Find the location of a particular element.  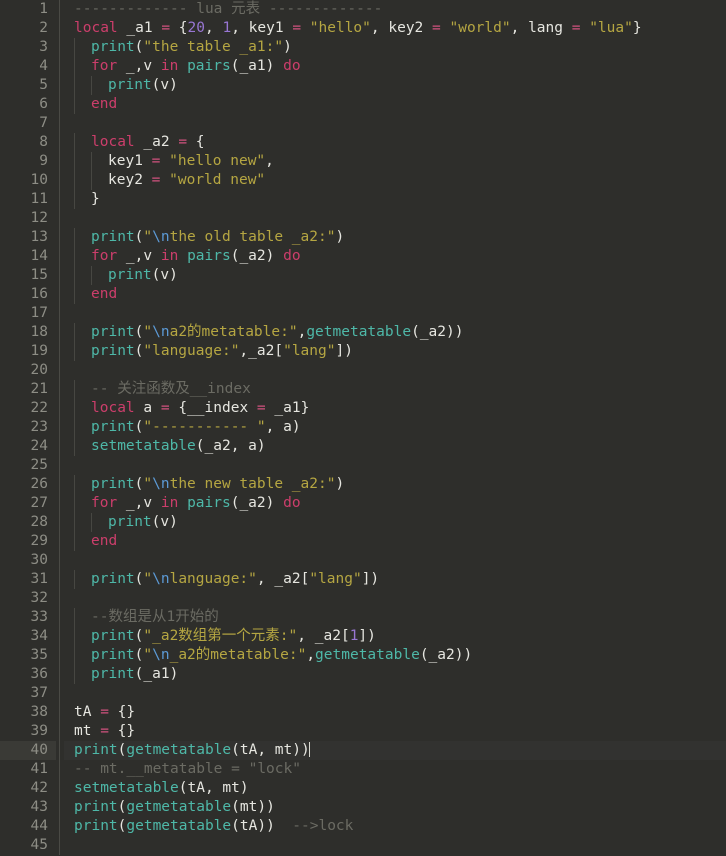

line-number: 37 is located at coordinates (28, 693).